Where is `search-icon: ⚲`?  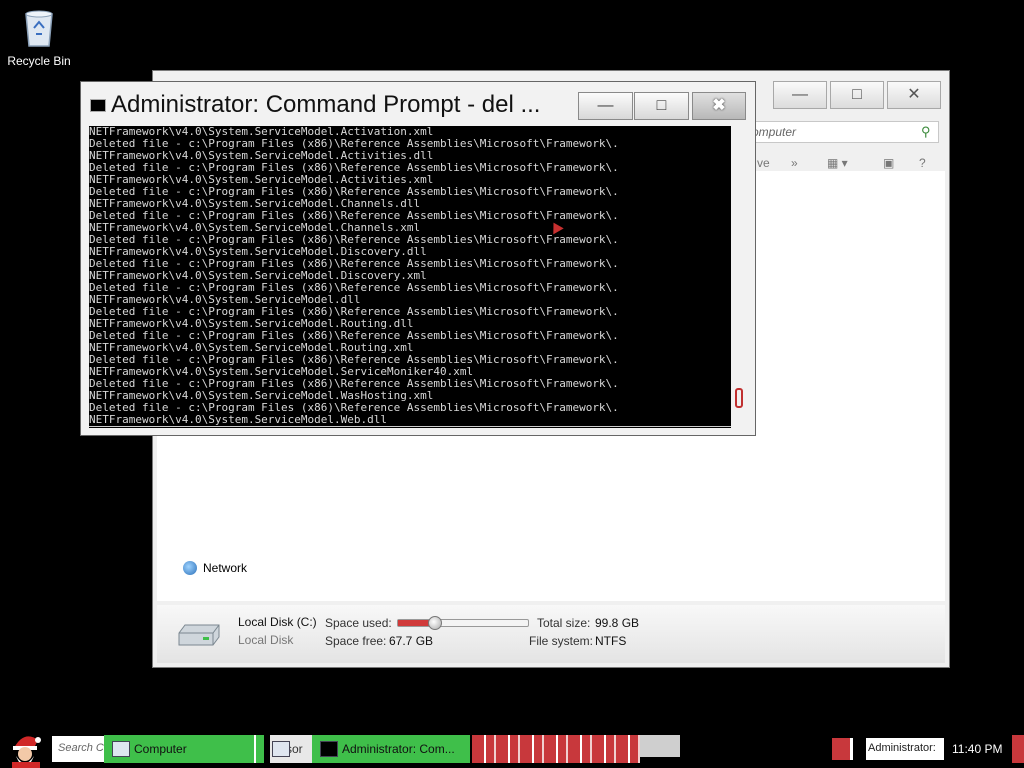 search-icon: ⚲ is located at coordinates (926, 132).